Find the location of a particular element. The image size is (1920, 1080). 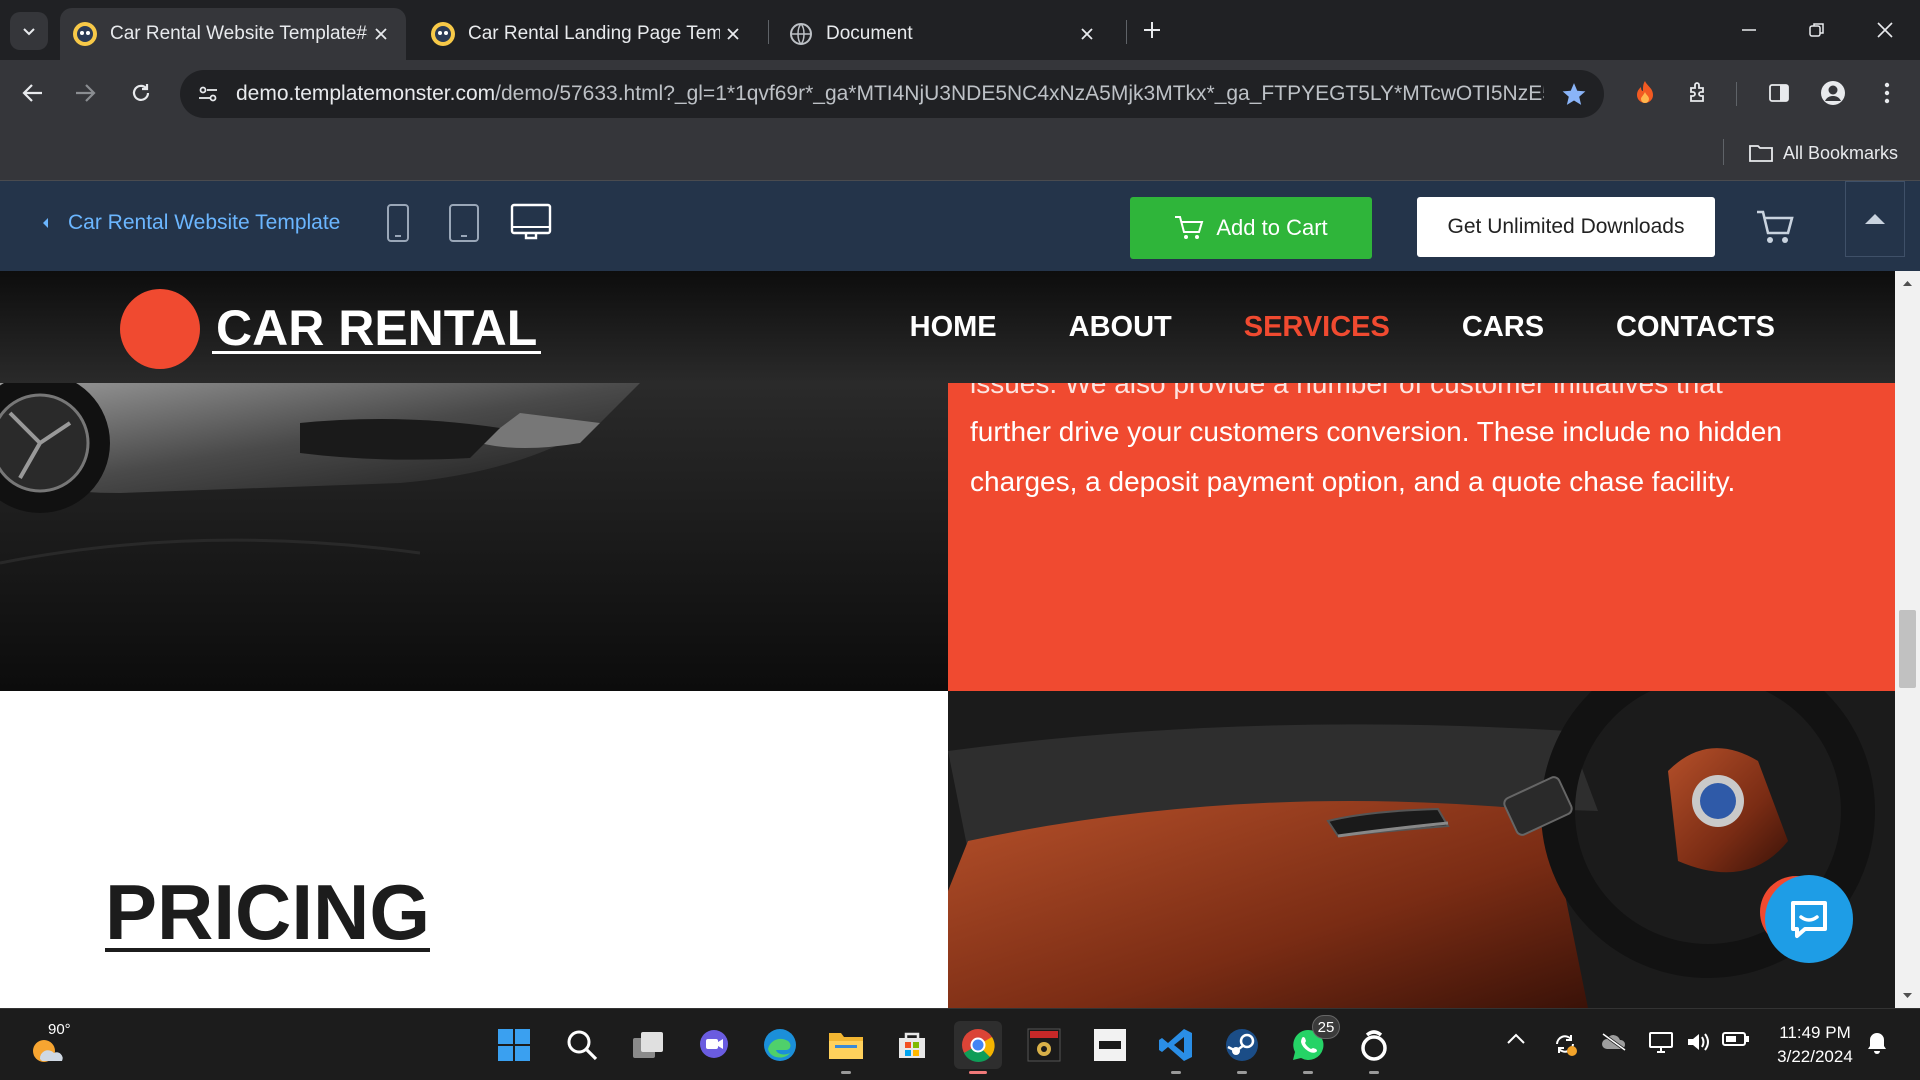

car-front-illustration is located at coordinates (474, 537).